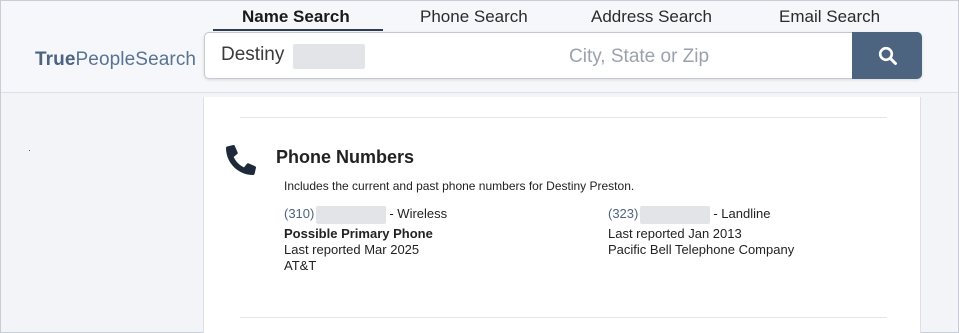  I want to click on active-tab-indicator, so click(298, 30).